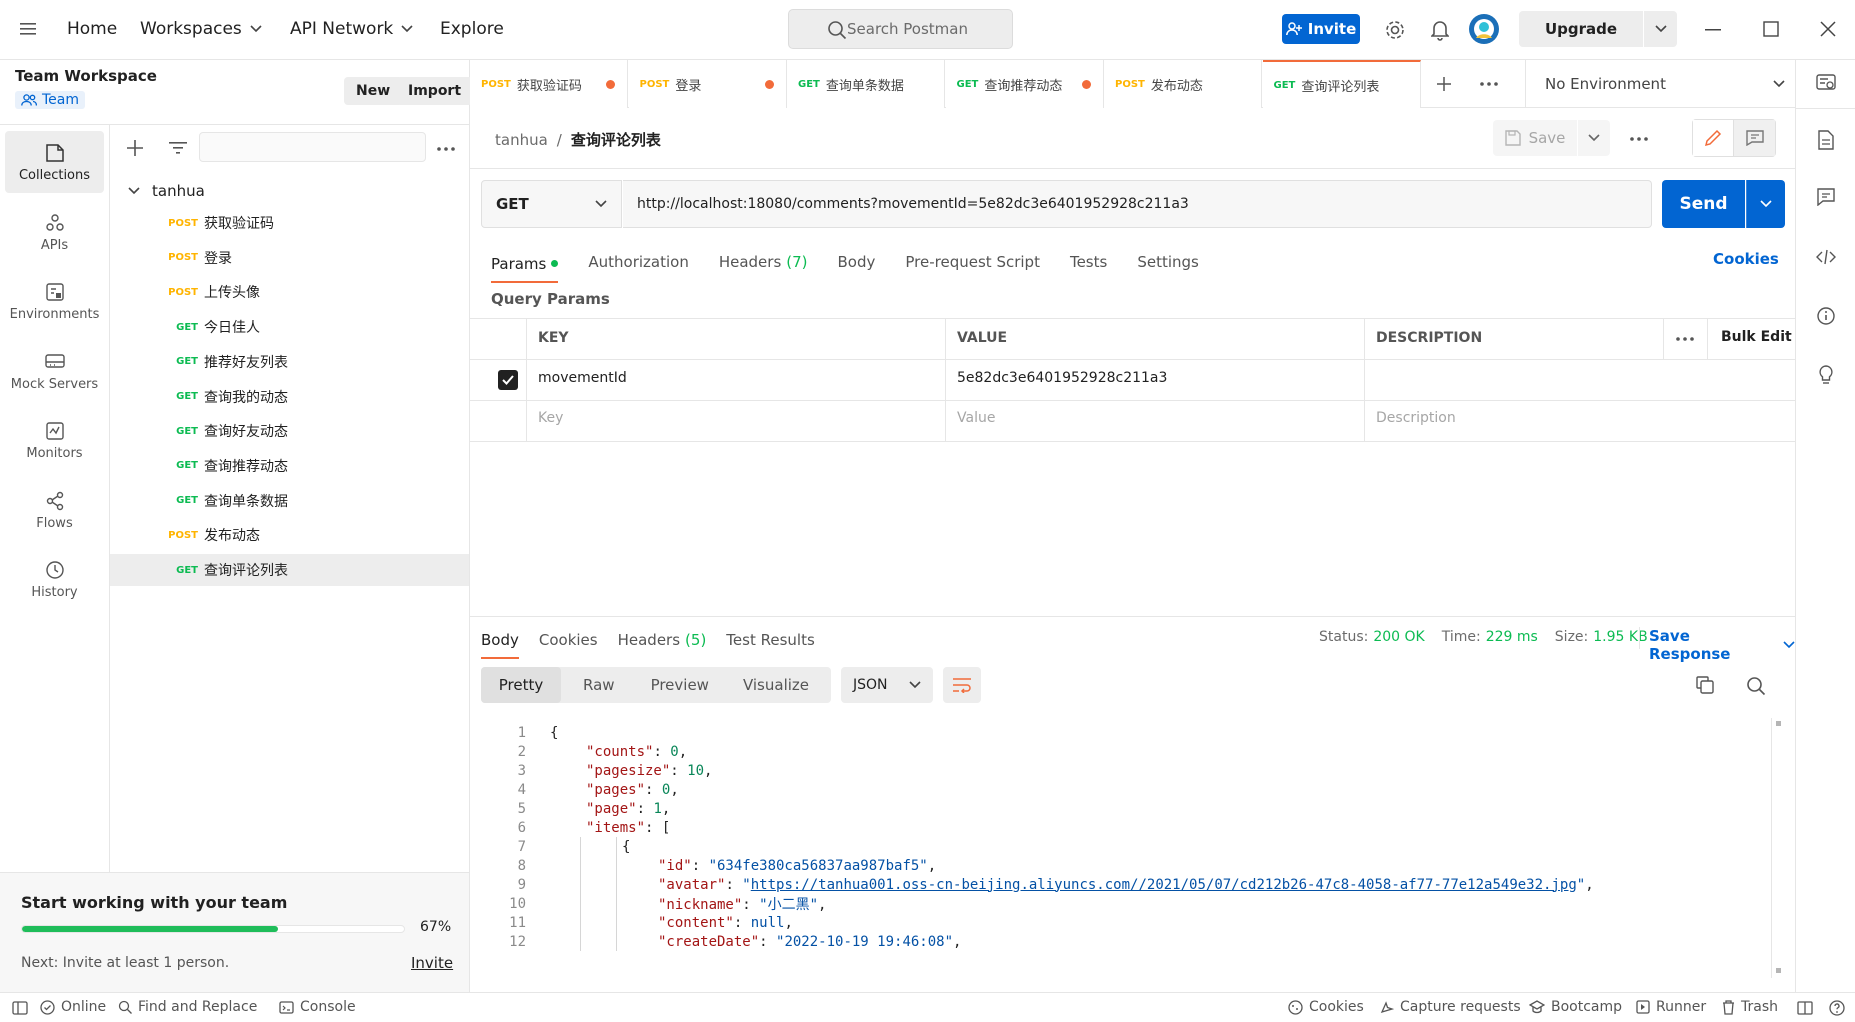  Describe the element at coordinates (1805, 1008) in the screenshot. I see `two-pane-view-icon` at that location.